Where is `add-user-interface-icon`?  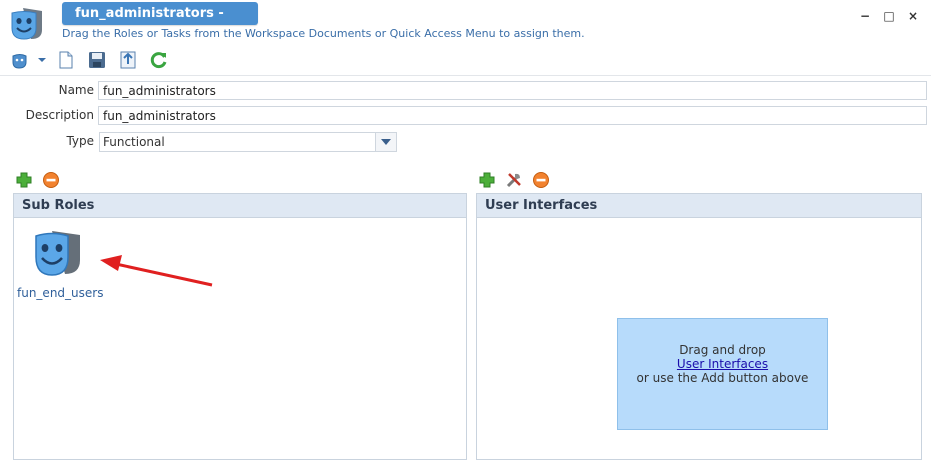 add-user-interface-icon is located at coordinates (487, 180).